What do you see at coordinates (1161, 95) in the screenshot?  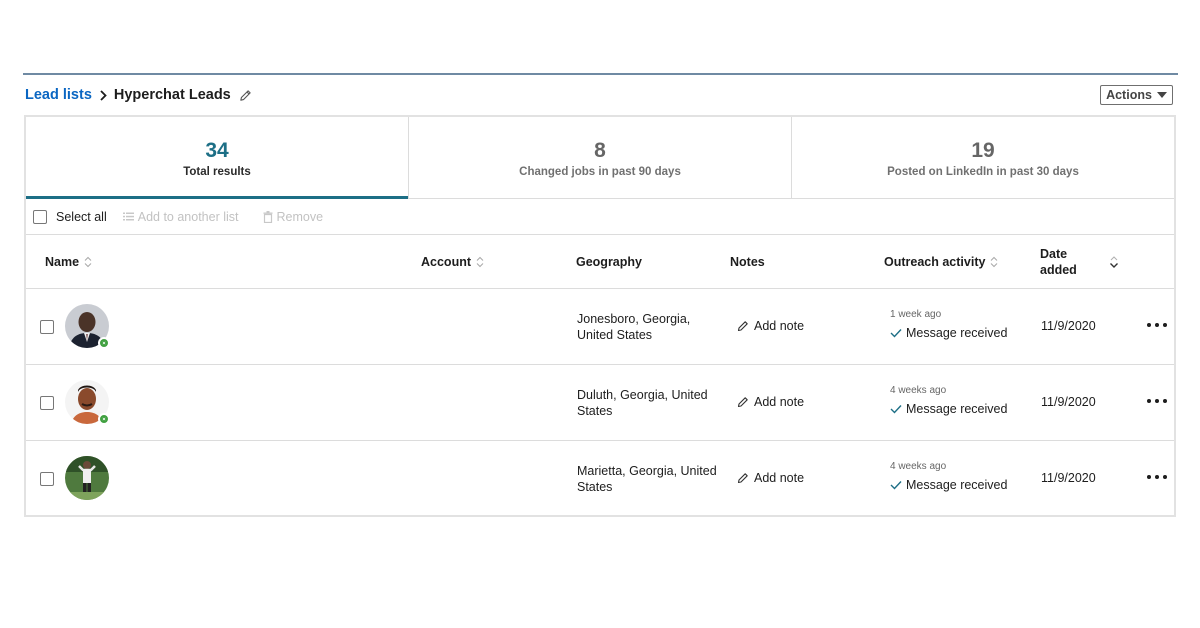 I see `caret-down-icon` at bounding box center [1161, 95].